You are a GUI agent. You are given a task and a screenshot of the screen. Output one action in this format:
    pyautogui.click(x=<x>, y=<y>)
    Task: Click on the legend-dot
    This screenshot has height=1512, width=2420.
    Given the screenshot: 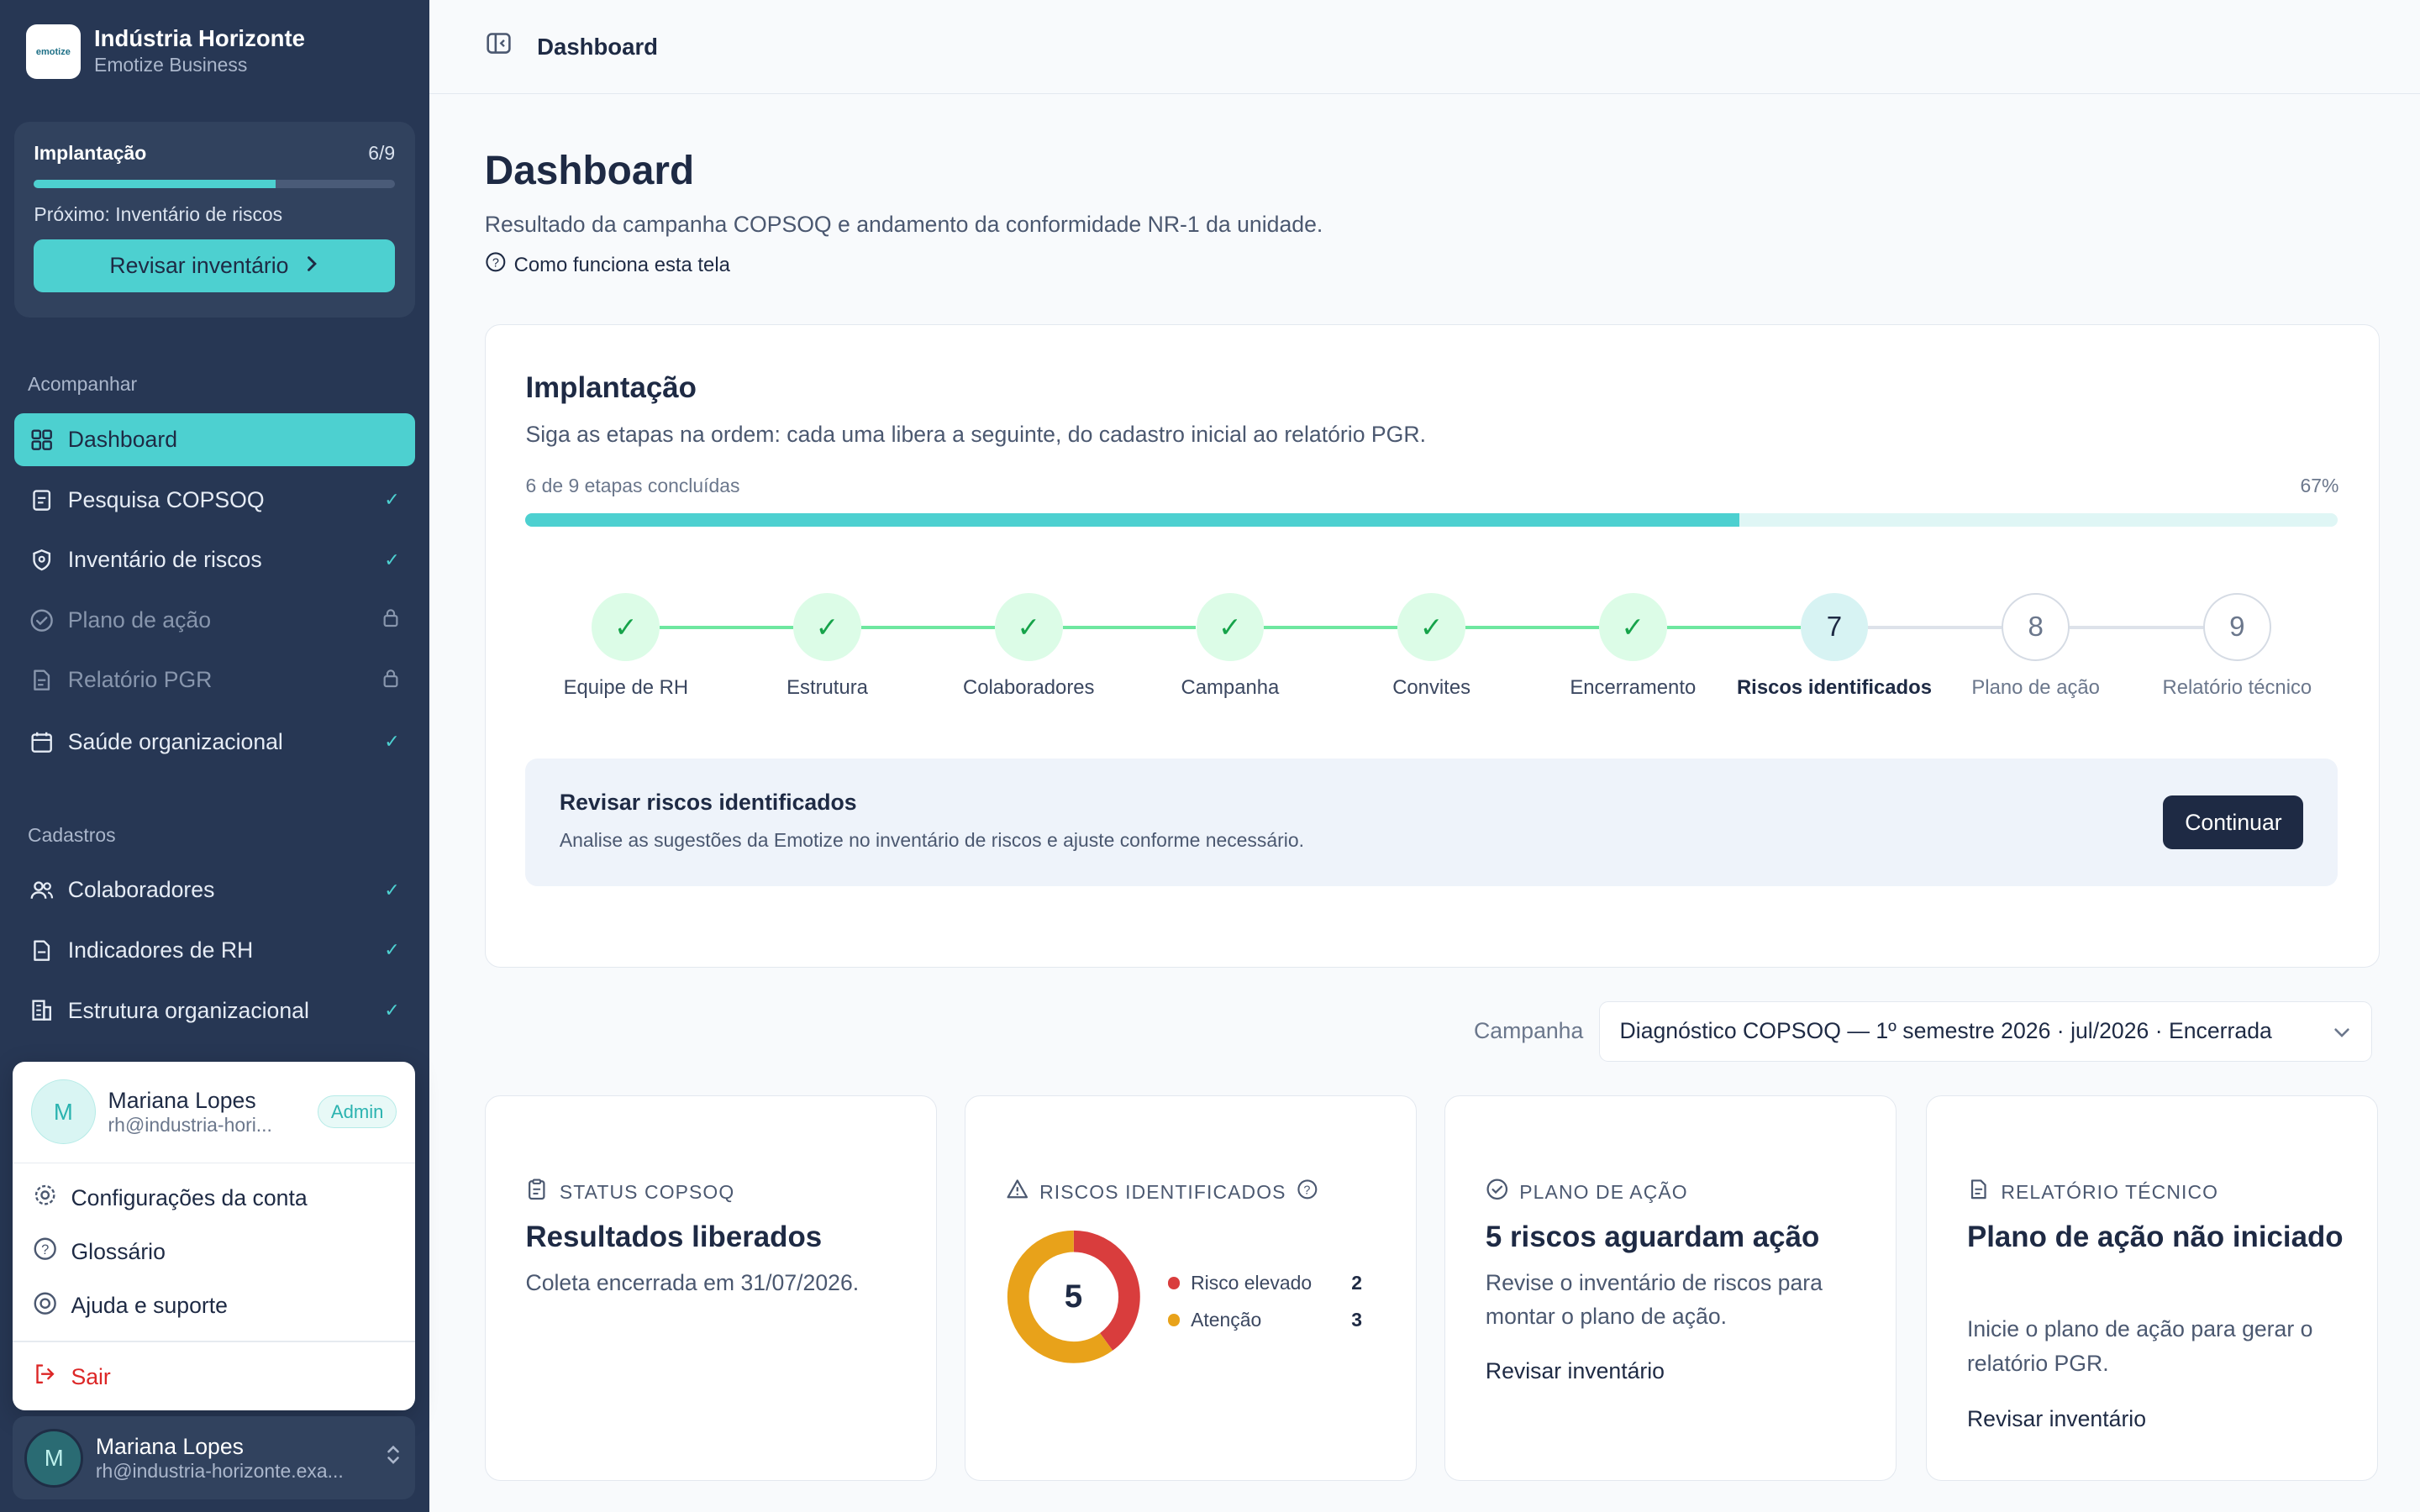 What is the action you would take?
    pyautogui.click(x=1174, y=1282)
    